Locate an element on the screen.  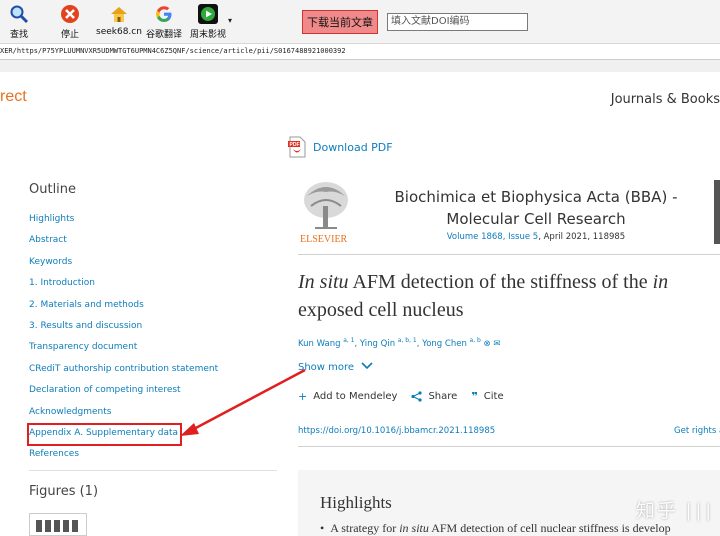
google-icon is located at coordinates (164, 14).